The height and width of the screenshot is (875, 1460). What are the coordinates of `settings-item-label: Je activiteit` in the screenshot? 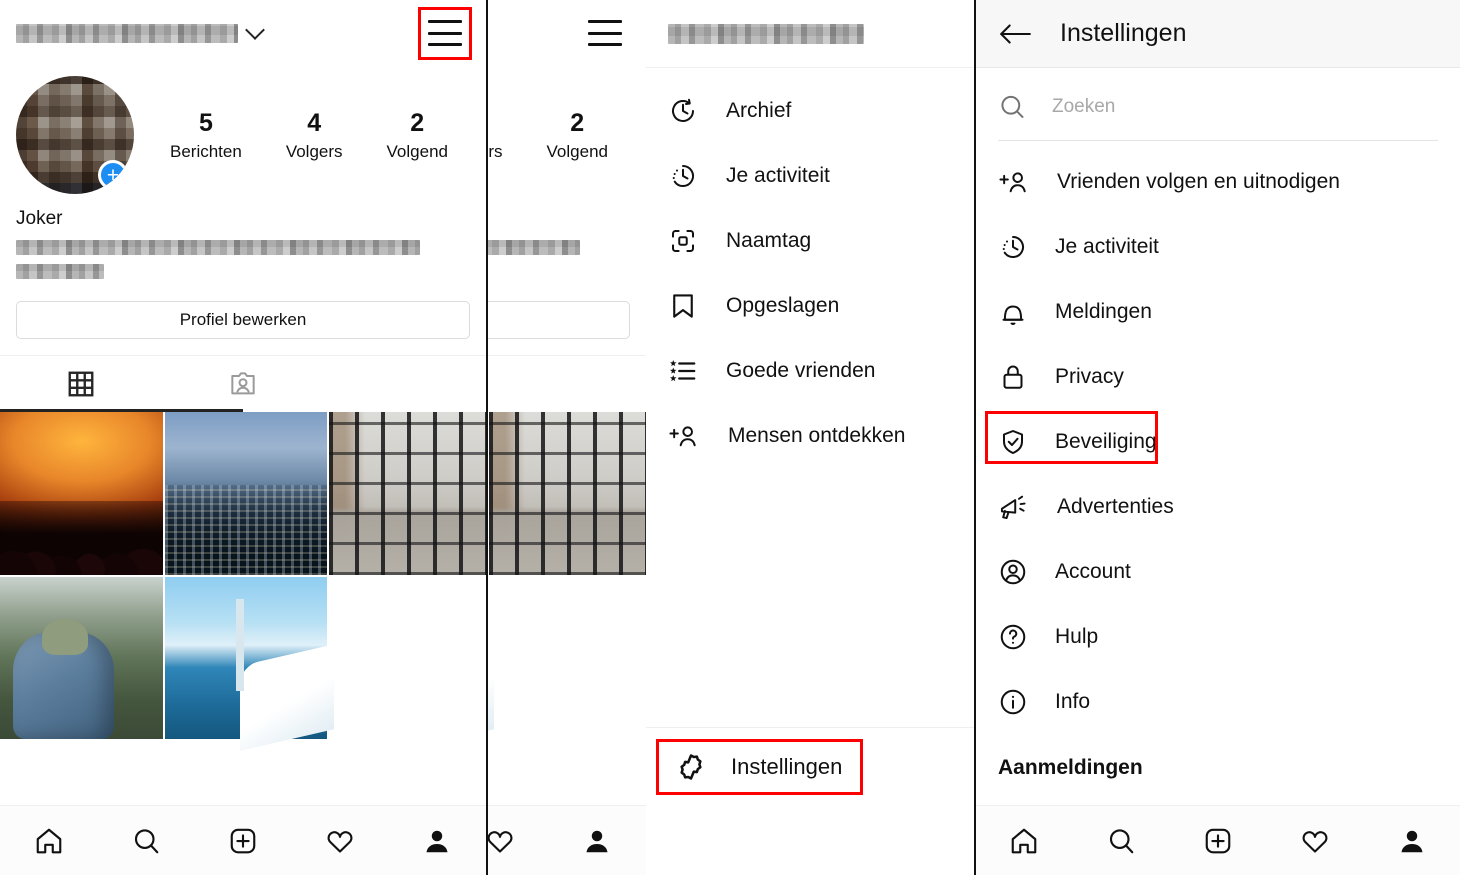 It's located at (1107, 246).